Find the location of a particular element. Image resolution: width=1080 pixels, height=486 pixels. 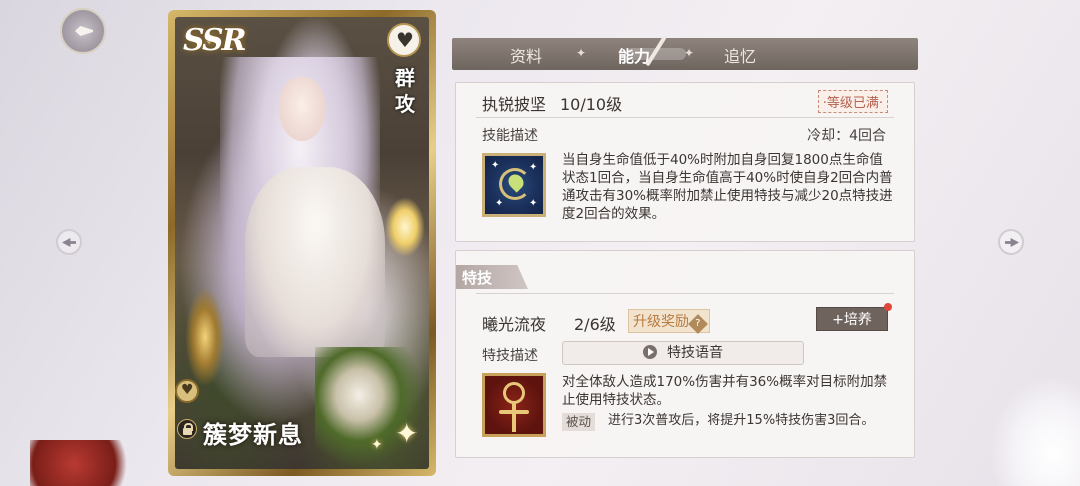

upgrade-reward-button: 升级奖励? is located at coordinates (669, 321).